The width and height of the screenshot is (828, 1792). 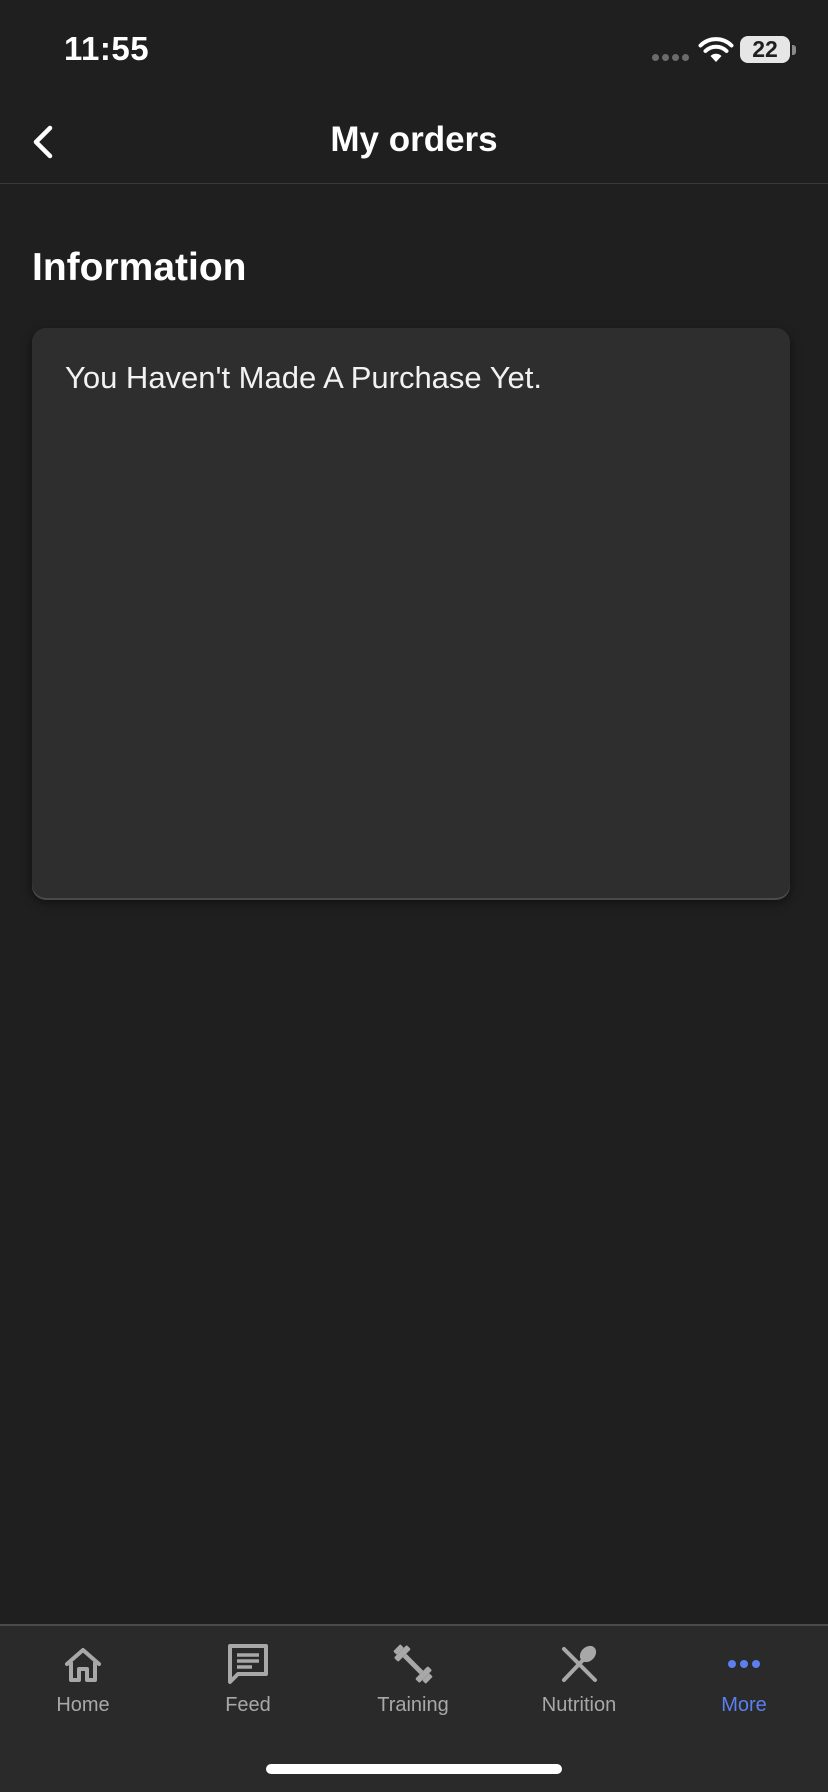 I want to click on tab-more: More, so click(x=744, y=1690).